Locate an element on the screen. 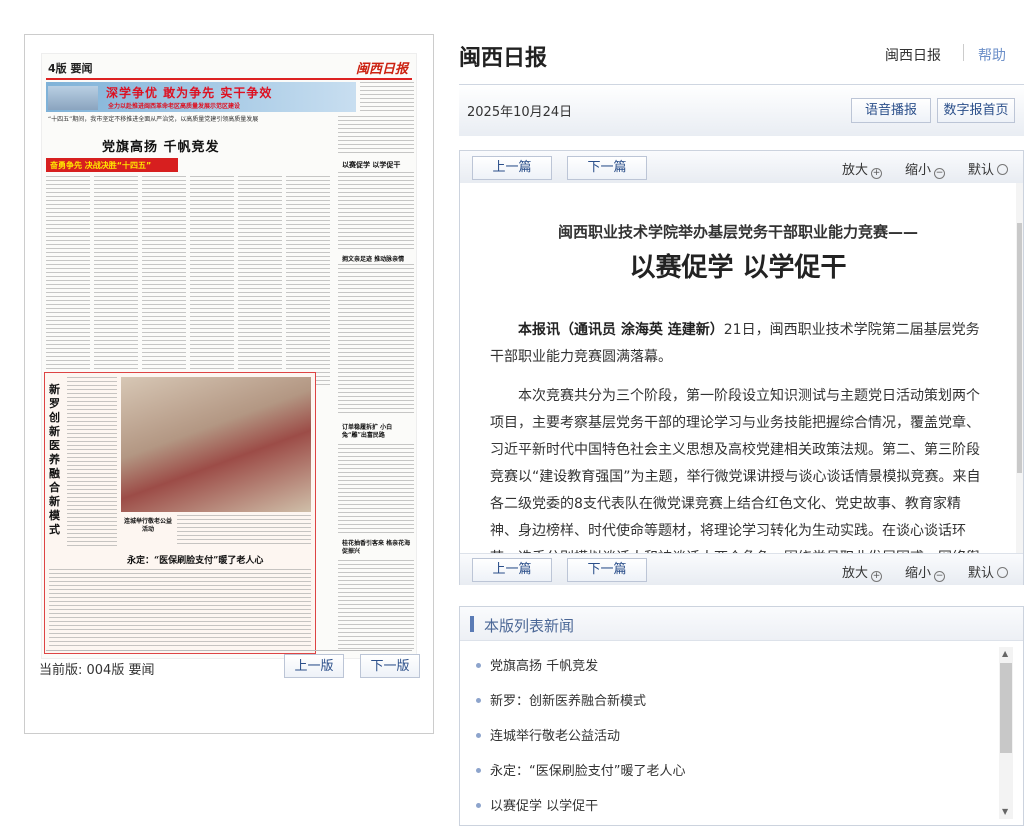  news-list-header: 本版列表新闻 is located at coordinates (741, 624).